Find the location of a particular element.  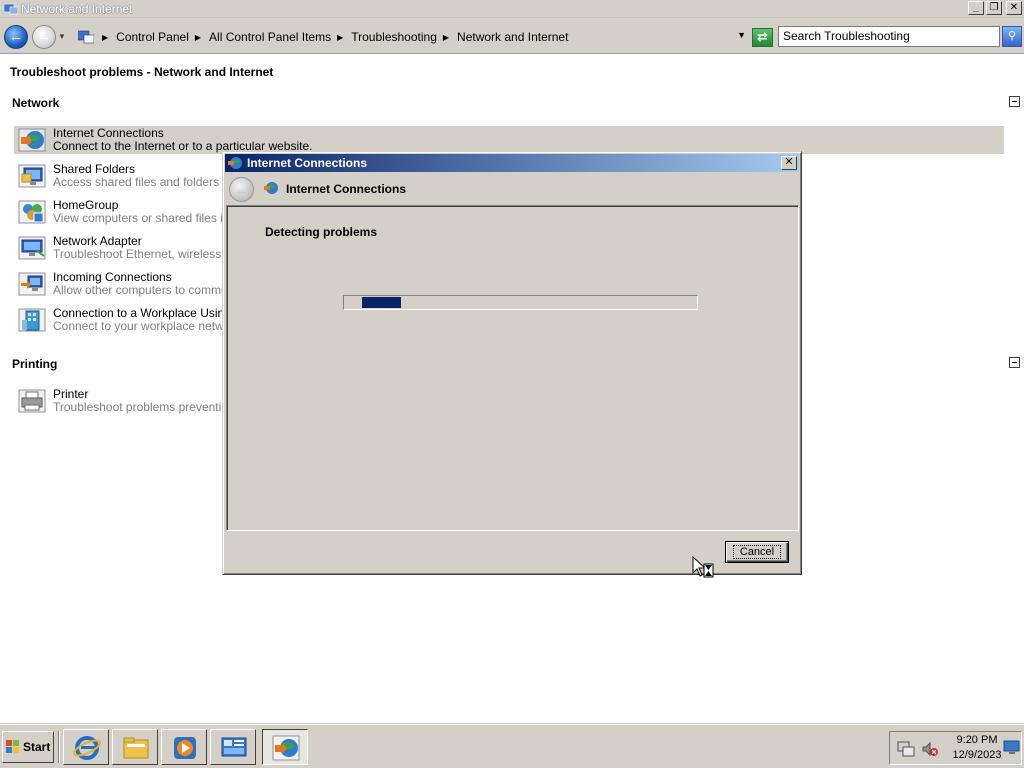

dialog-header: ← Internet Connections is located at coordinates (512, 189).